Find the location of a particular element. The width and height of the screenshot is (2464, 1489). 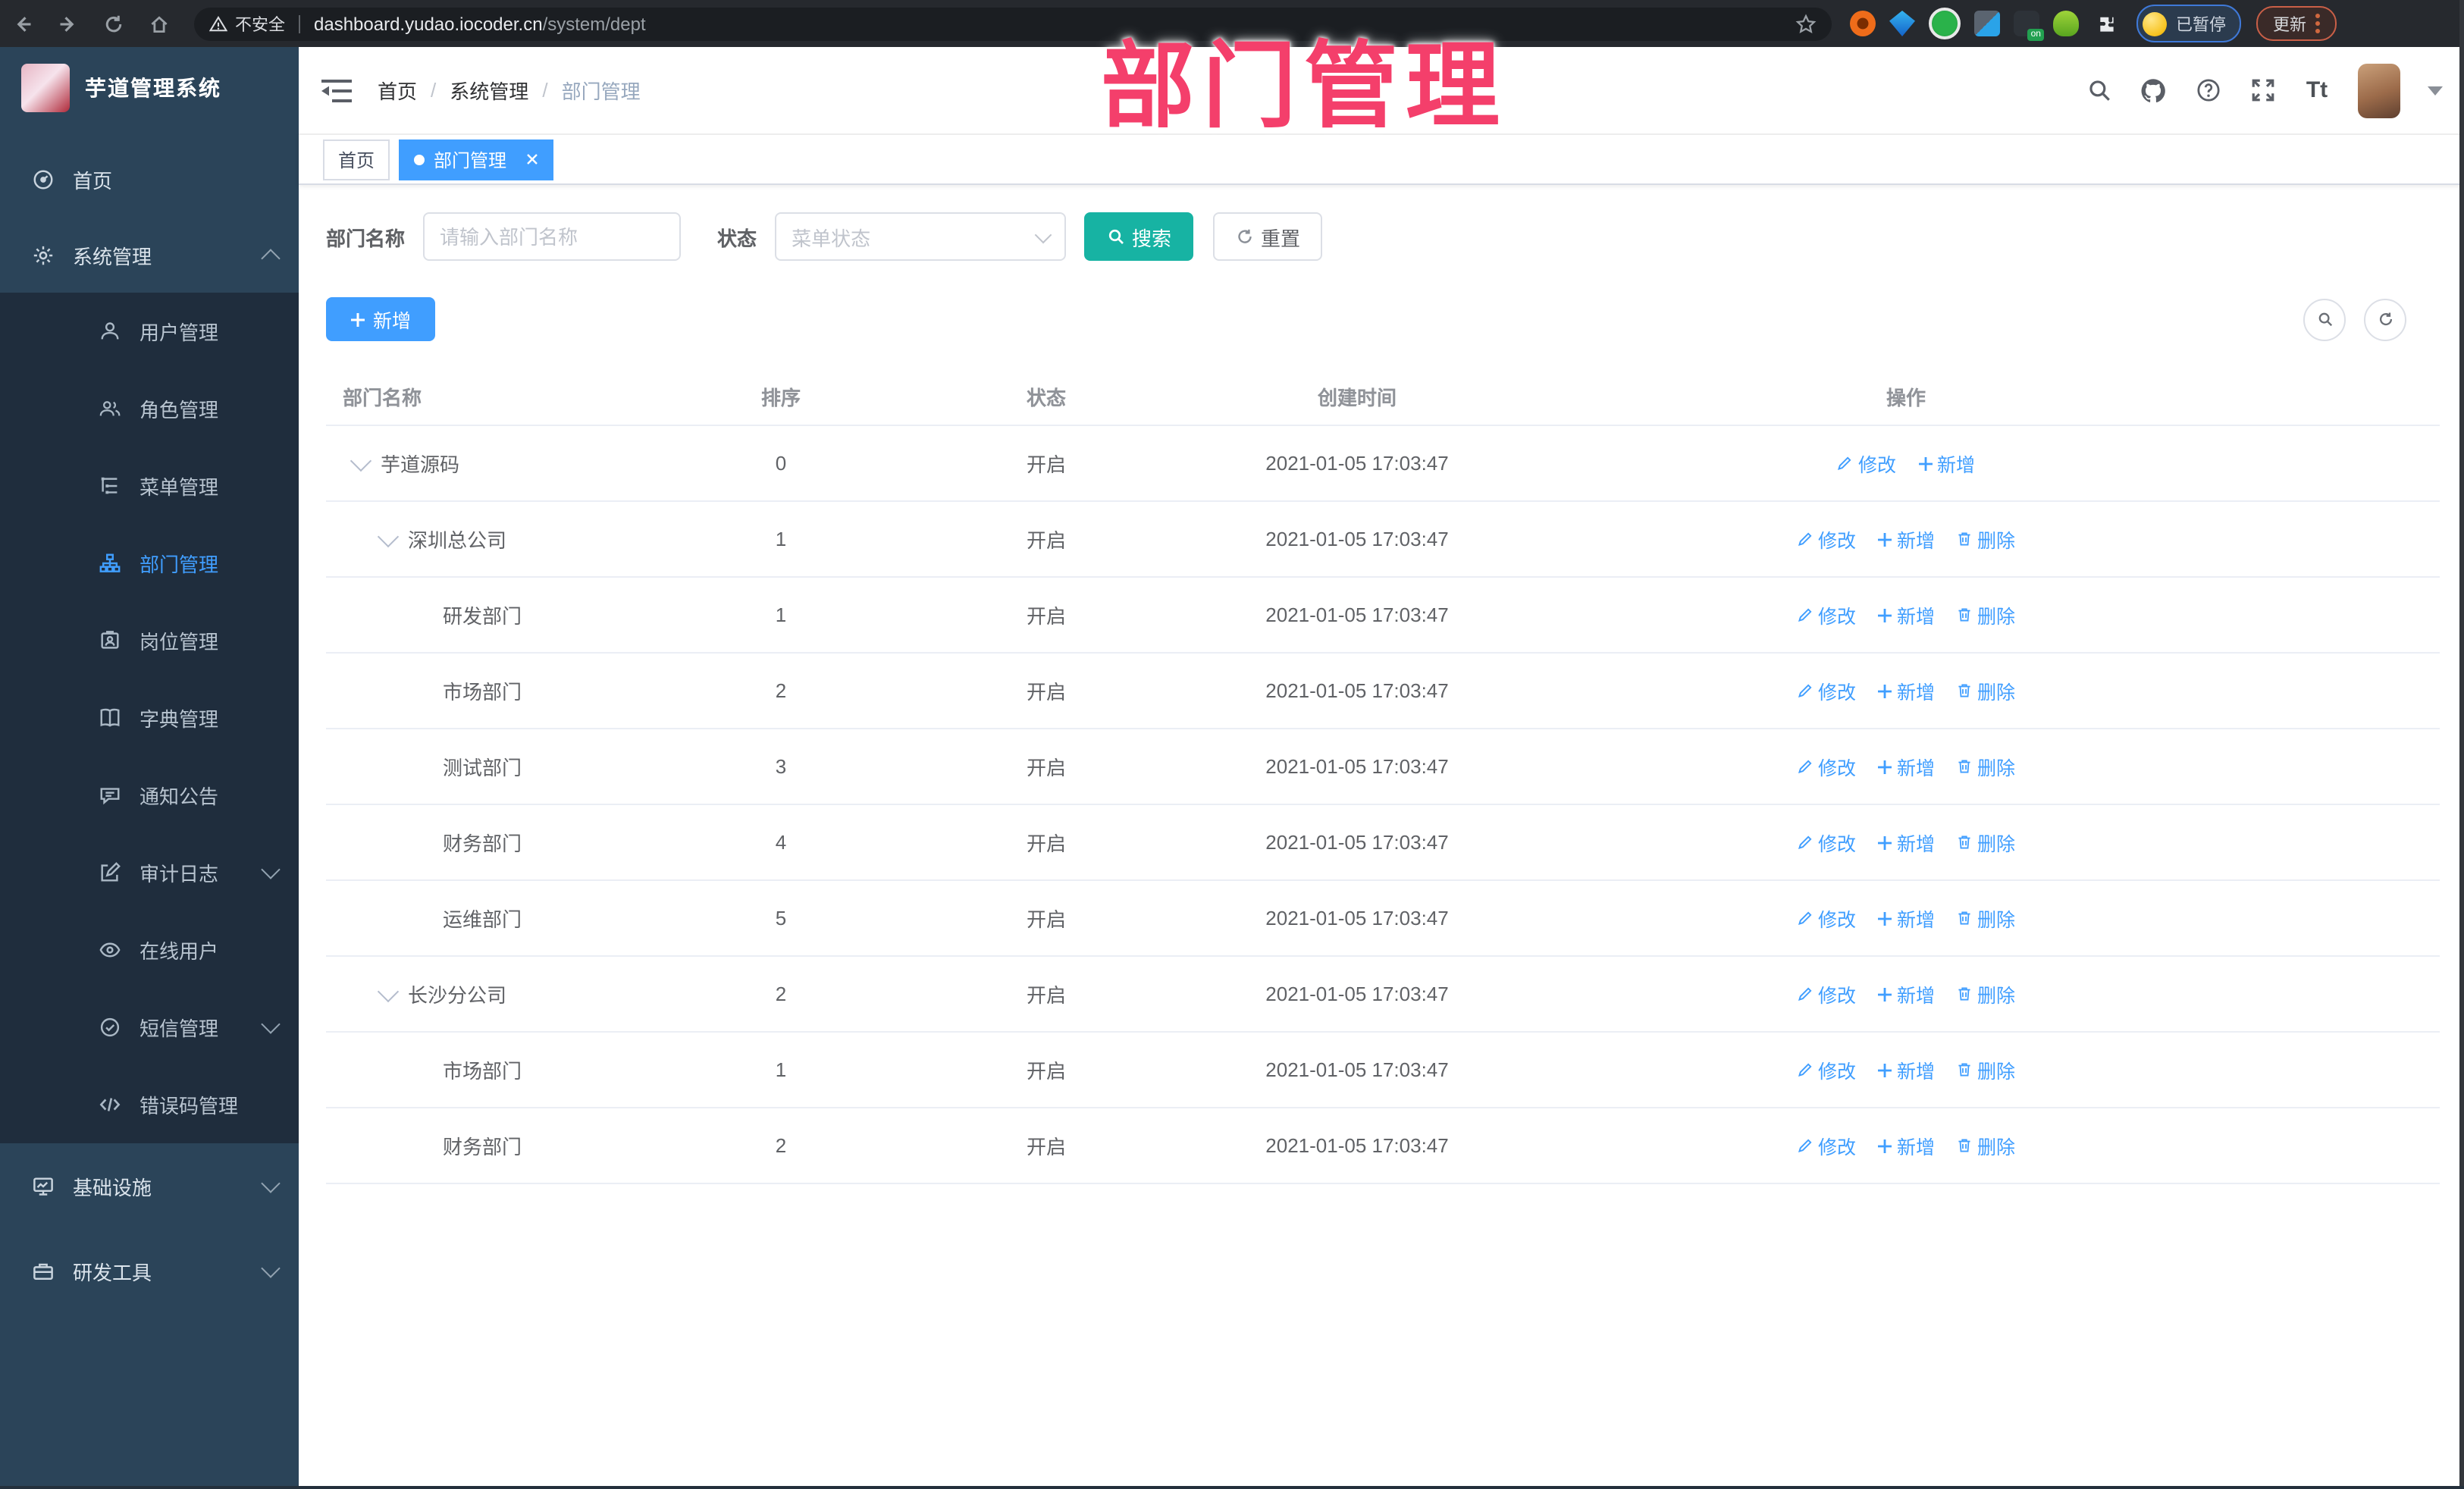

refresh-mini-button is located at coordinates (2385, 319).